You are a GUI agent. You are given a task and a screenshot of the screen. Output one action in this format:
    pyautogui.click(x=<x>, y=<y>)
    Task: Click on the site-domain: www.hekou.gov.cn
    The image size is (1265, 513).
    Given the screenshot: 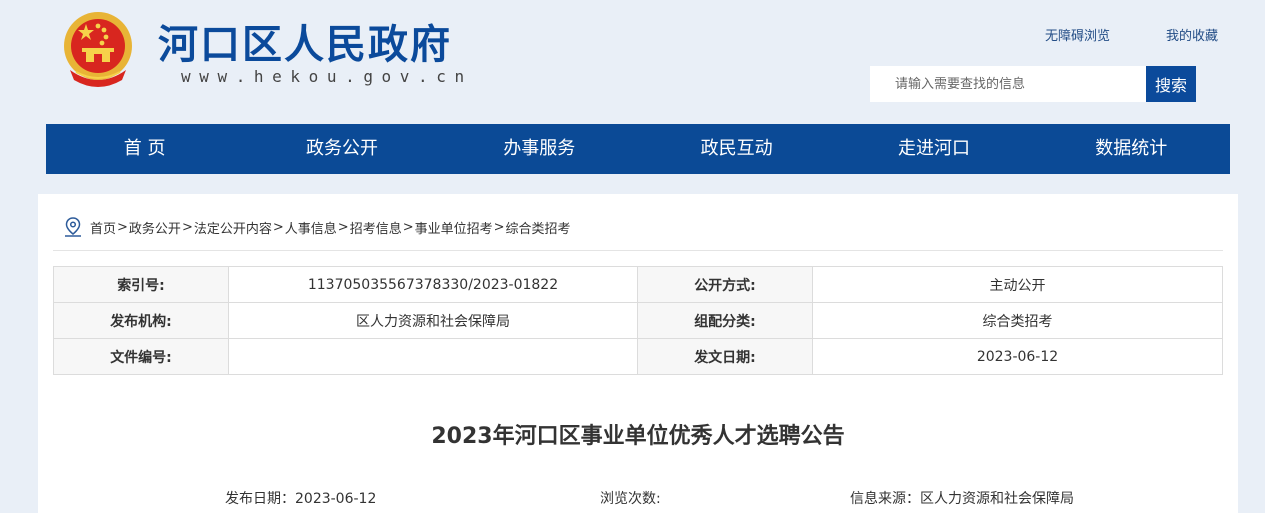 What is the action you would take?
    pyautogui.click(x=327, y=76)
    